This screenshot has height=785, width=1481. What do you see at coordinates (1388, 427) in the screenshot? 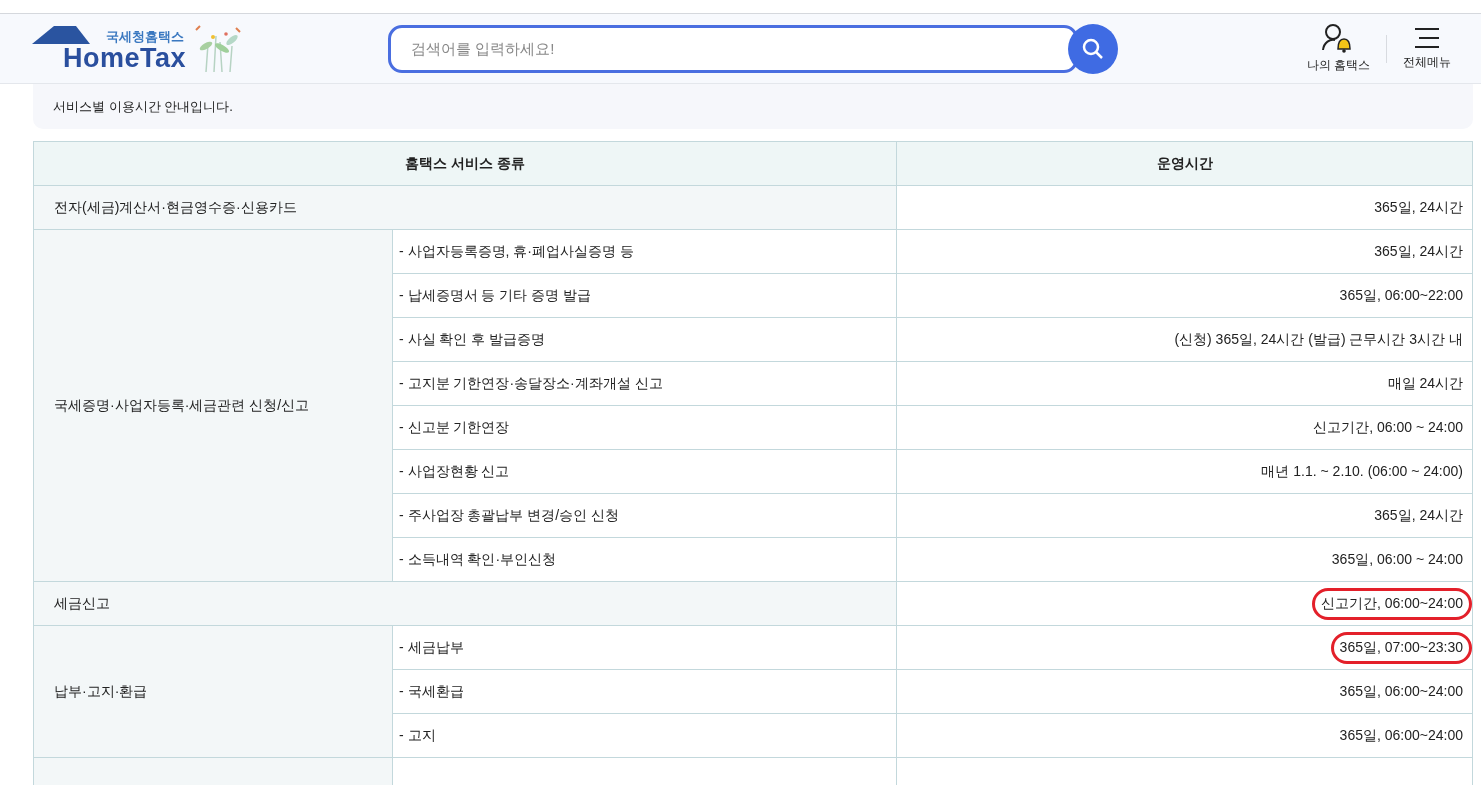
I see `hours-text: 신고기간, 06:00 ~ 24:00` at bounding box center [1388, 427].